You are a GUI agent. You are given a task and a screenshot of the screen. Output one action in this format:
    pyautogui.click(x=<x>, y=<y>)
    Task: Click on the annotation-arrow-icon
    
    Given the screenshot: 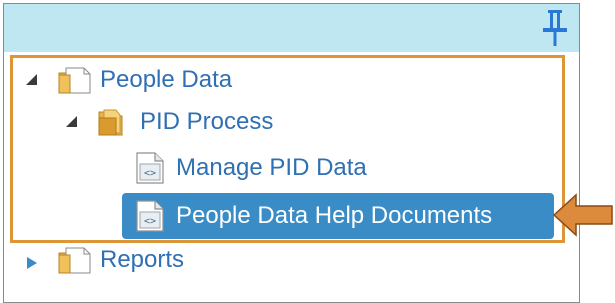 What is the action you would take?
    pyautogui.click(x=582, y=215)
    